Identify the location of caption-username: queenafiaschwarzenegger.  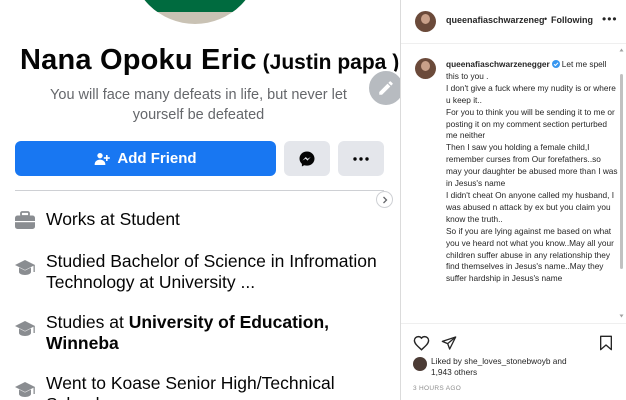
(498, 64).